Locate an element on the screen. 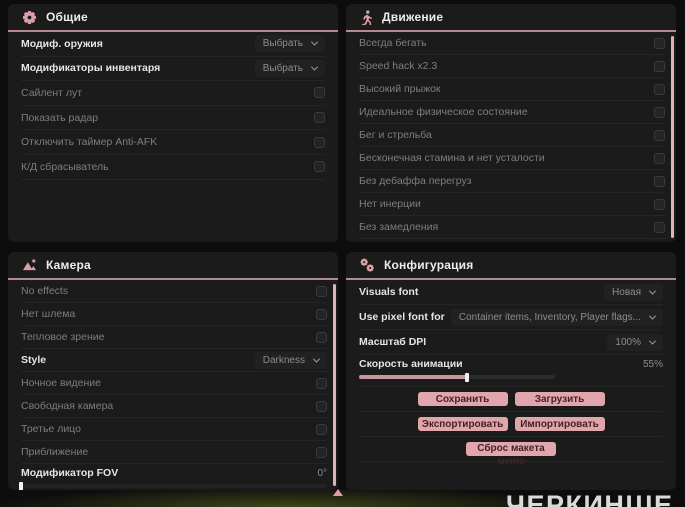  dropdown: Новая is located at coordinates (633, 292).